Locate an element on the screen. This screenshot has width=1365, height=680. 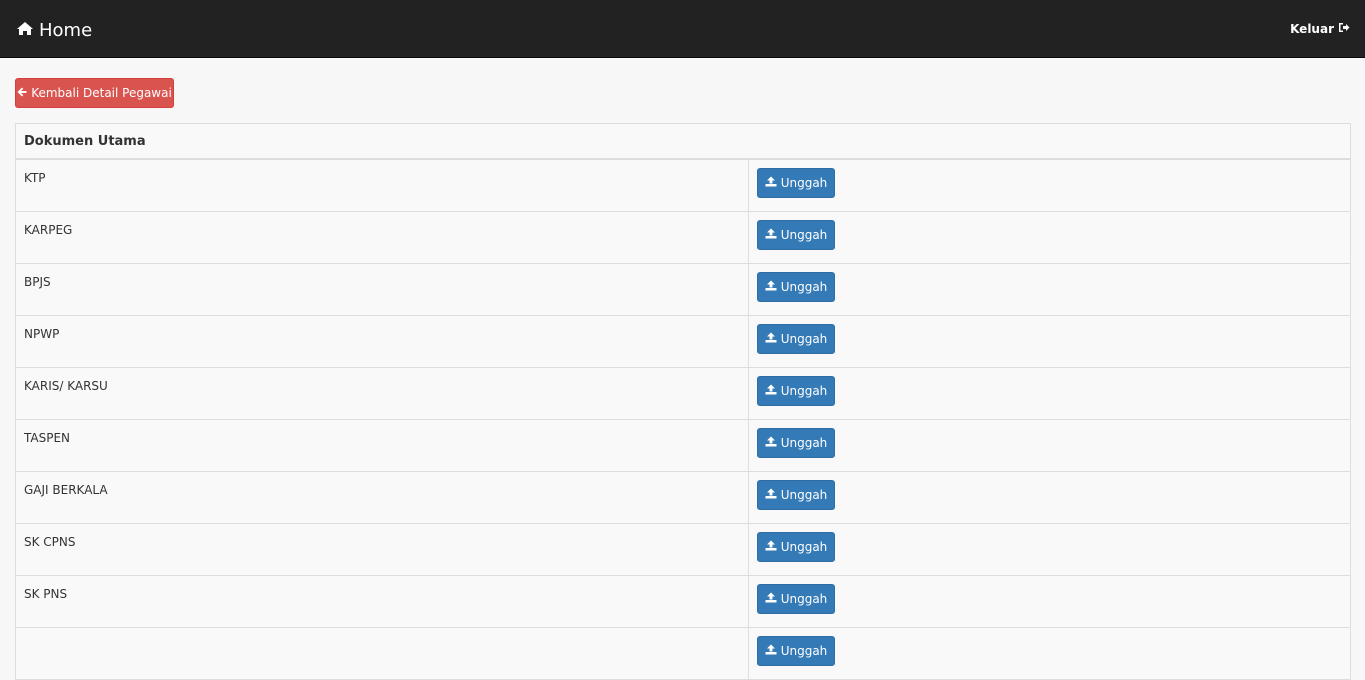
table-row: KARIS/ KARSU Unggah is located at coordinates (683, 394).